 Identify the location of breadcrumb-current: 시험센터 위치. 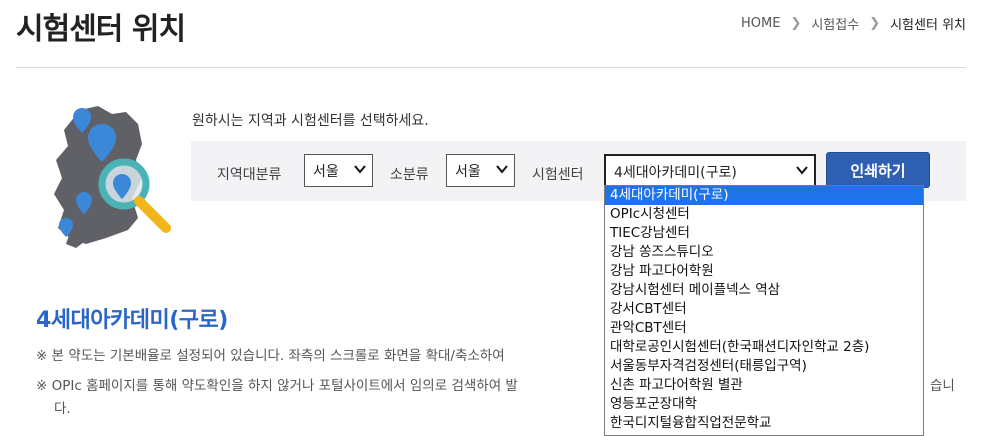
(928, 25).